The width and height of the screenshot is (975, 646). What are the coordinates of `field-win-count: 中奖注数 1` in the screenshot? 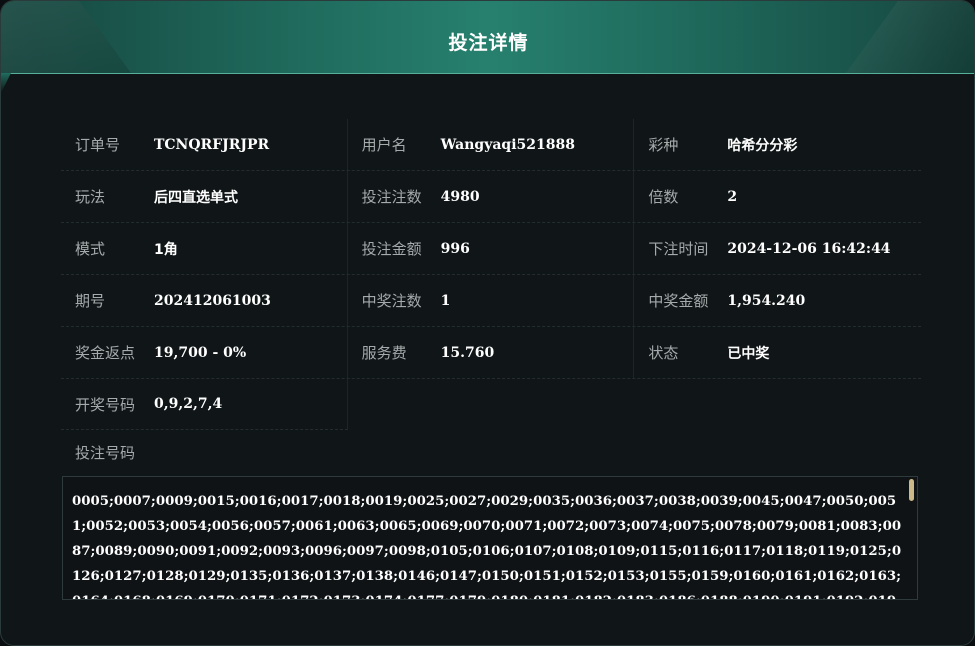 It's located at (491, 300).